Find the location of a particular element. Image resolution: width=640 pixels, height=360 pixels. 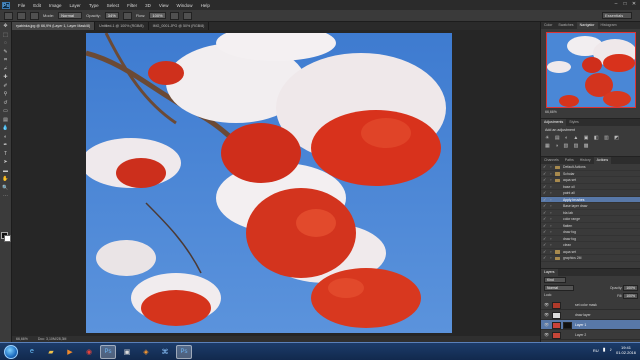

tab-styles: Styles is located at coordinates (574, 122).